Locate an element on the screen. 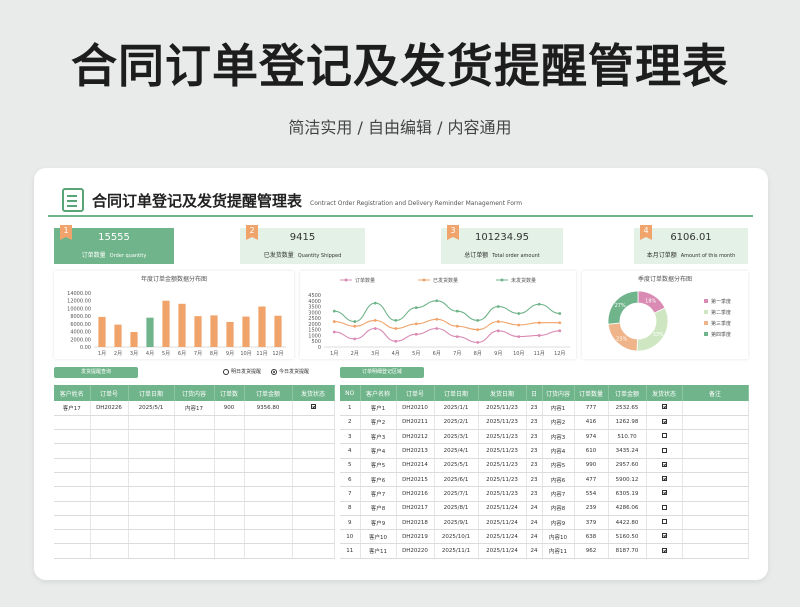  table-cell: 2025/11/1 is located at coordinates (456, 551).